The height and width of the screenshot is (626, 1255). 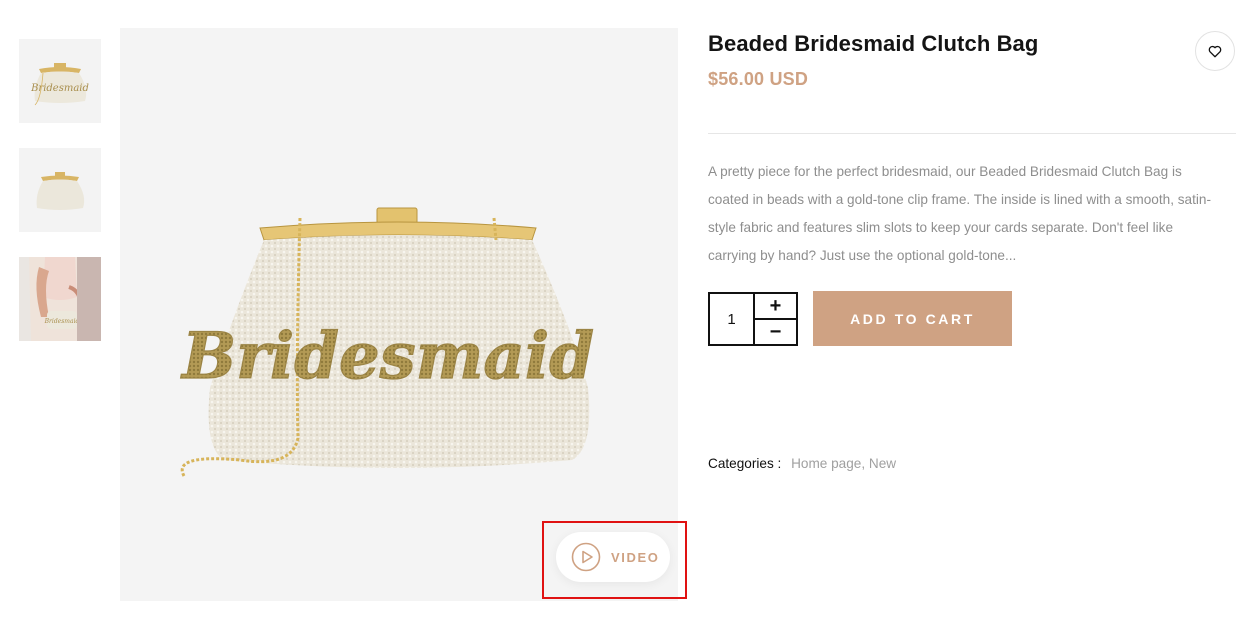 I want to click on wishlist-button, so click(x=1215, y=51).